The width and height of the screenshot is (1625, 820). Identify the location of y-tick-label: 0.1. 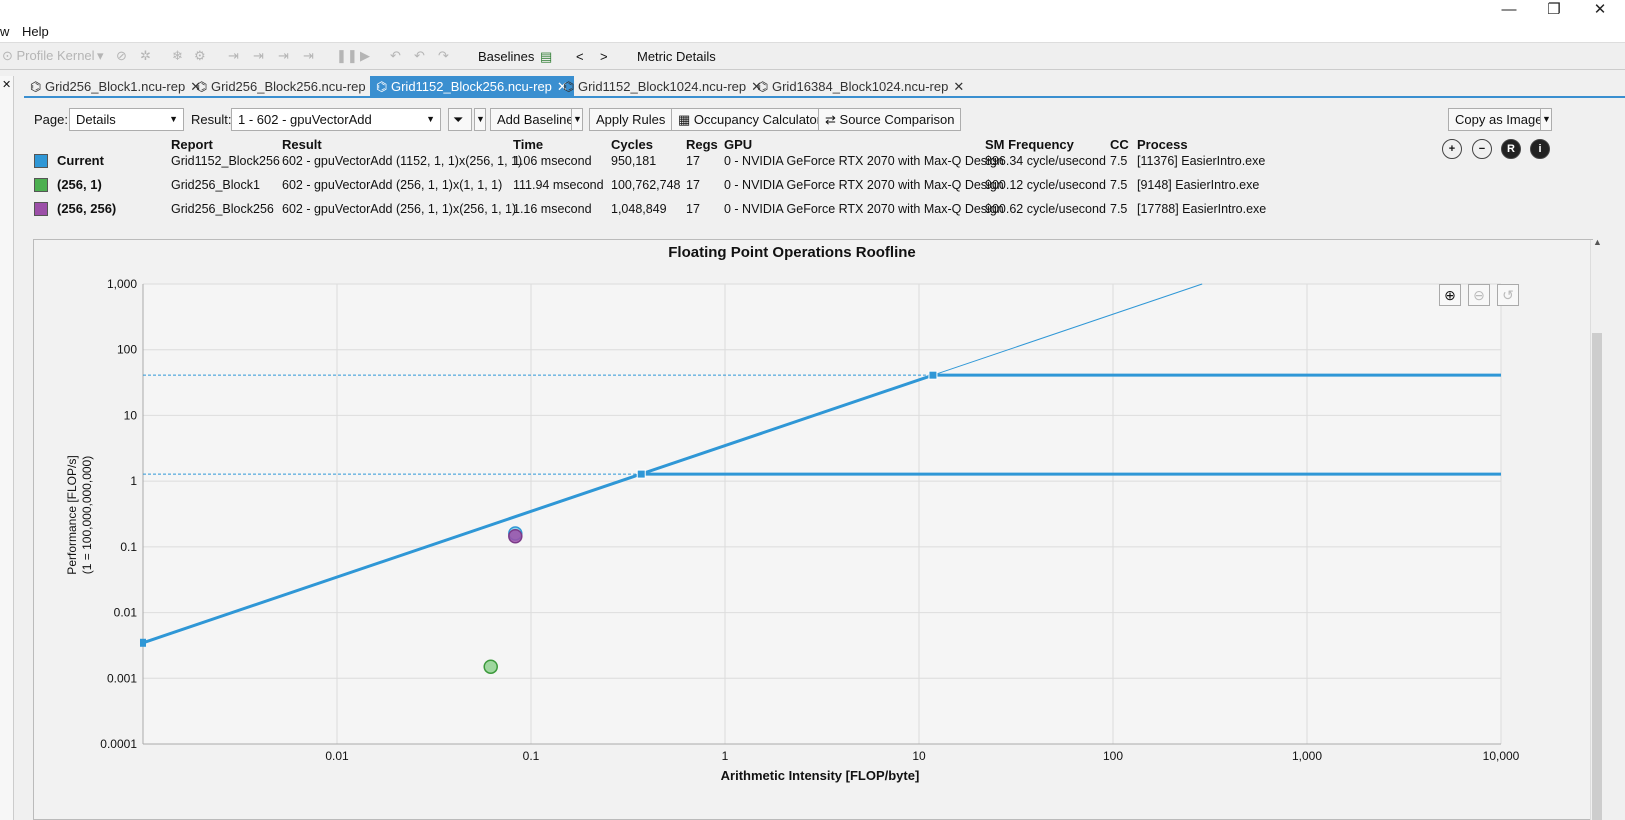
(128, 547).